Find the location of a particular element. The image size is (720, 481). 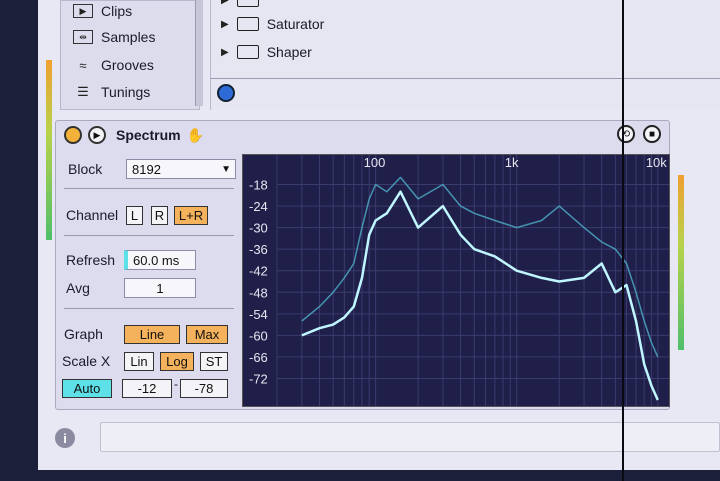

device-on-toggle is located at coordinates (73, 135).